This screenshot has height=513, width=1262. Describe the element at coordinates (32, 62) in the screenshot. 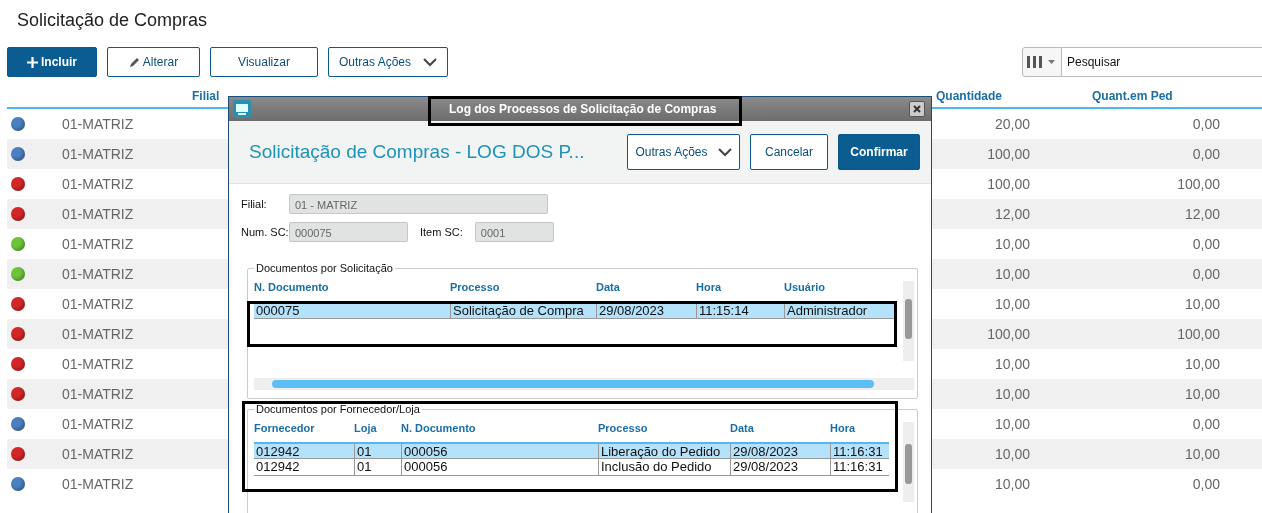

I see `plus-icon` at that location.